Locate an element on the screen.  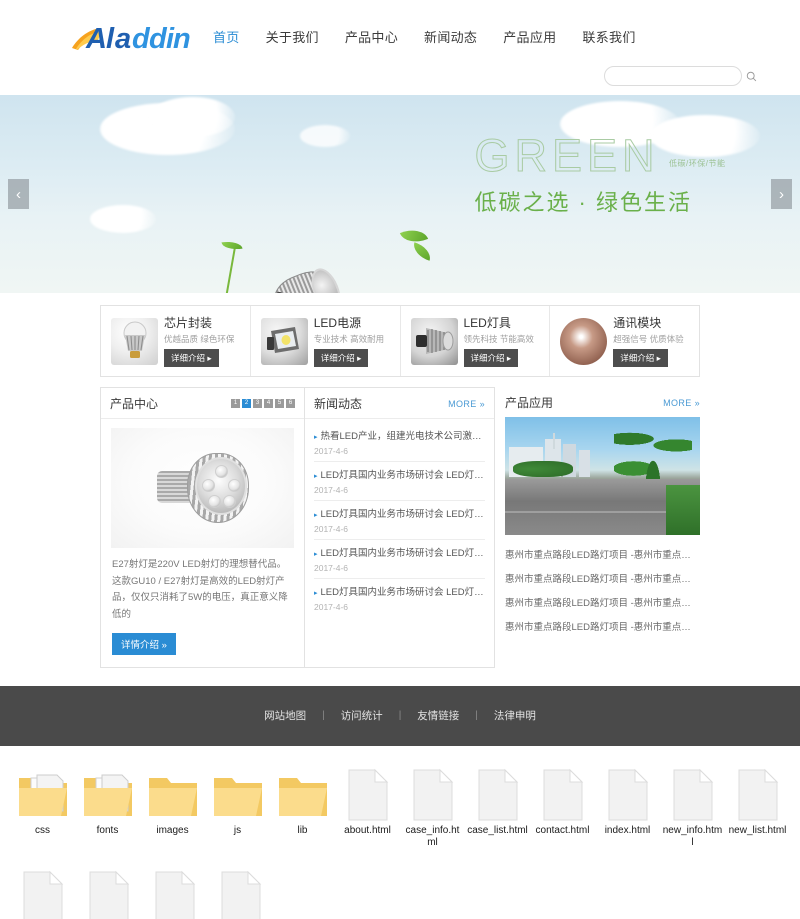
application-image is located at coordinates (602, 476).